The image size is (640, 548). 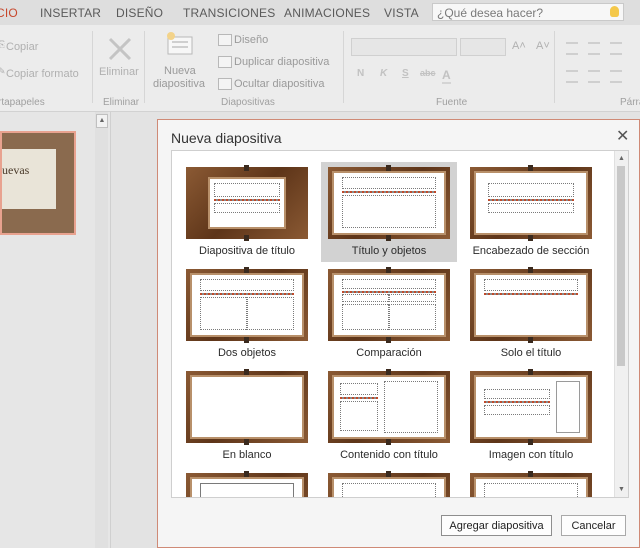 I want to click on italic-button: K, so click(x=383, y=73).